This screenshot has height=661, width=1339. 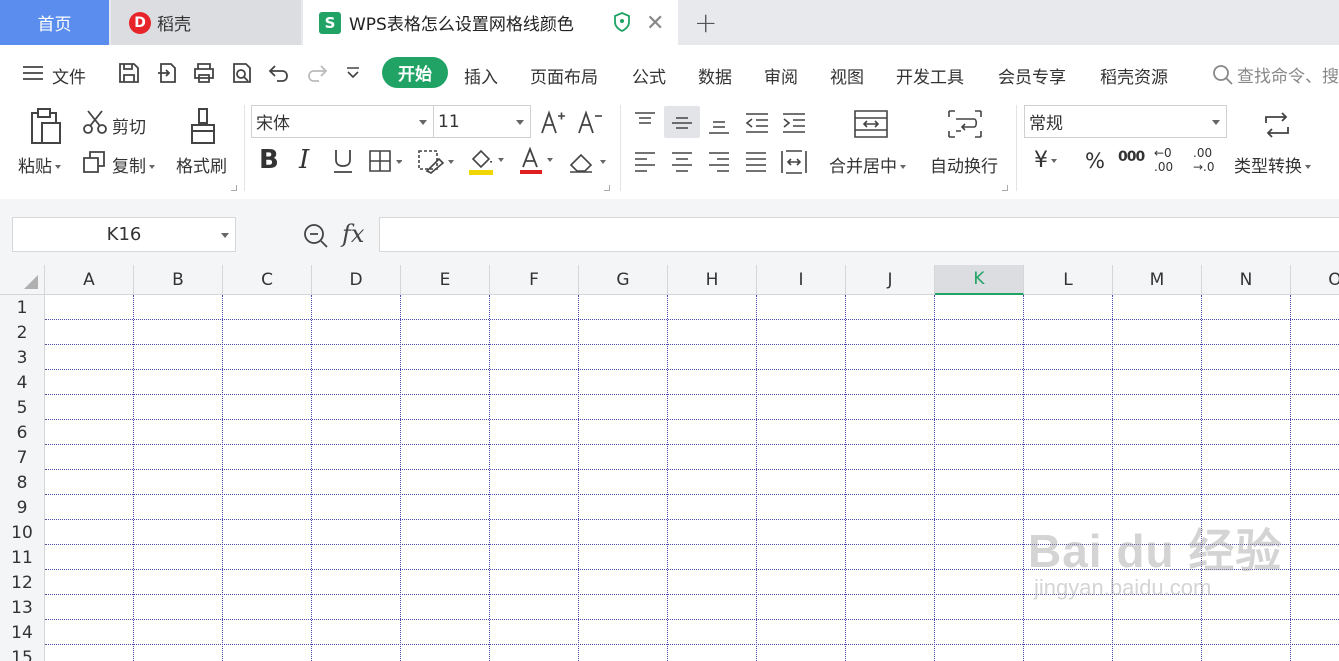 What do you see at coordinates (847, 75) in the screenshot?
I see `menu-view: 视图` at bounding box center [847, 75].